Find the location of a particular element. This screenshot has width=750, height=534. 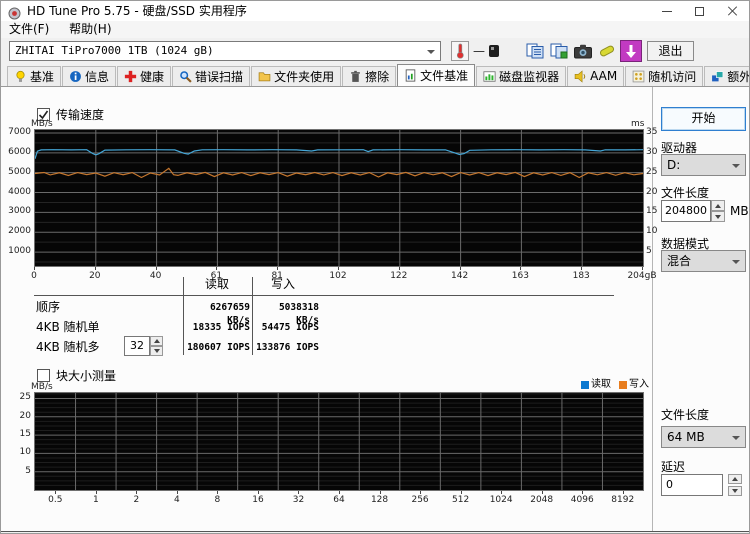

queue-depth-down-button is located at coordinates (156, 351).